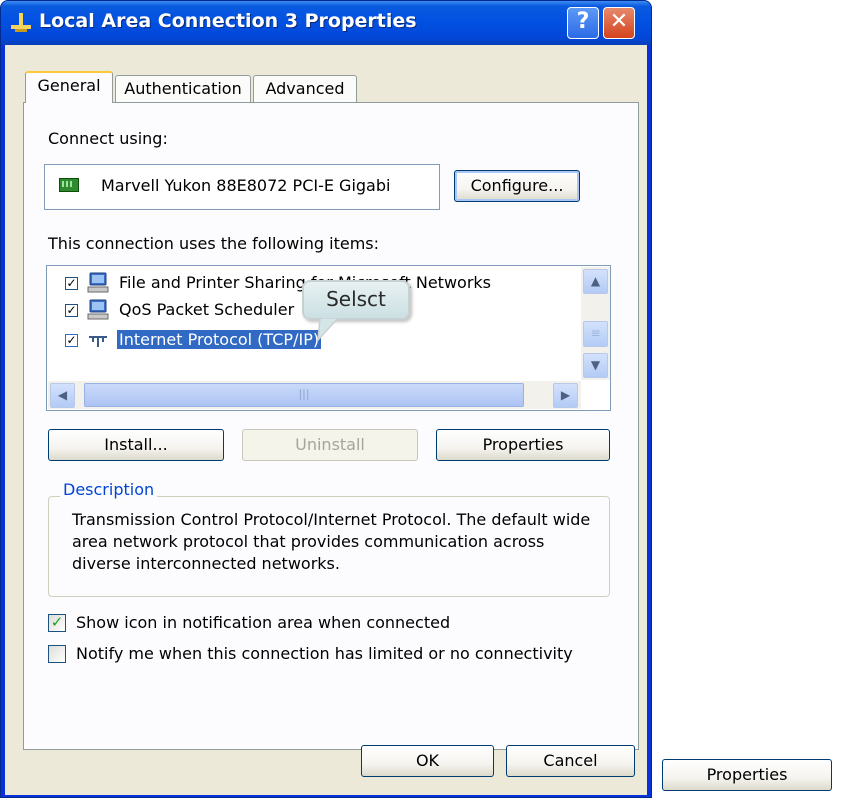 The height and width of the screenshot is (801, 858). I want to click on tab-authentication: Authentication, so click(183, 89).